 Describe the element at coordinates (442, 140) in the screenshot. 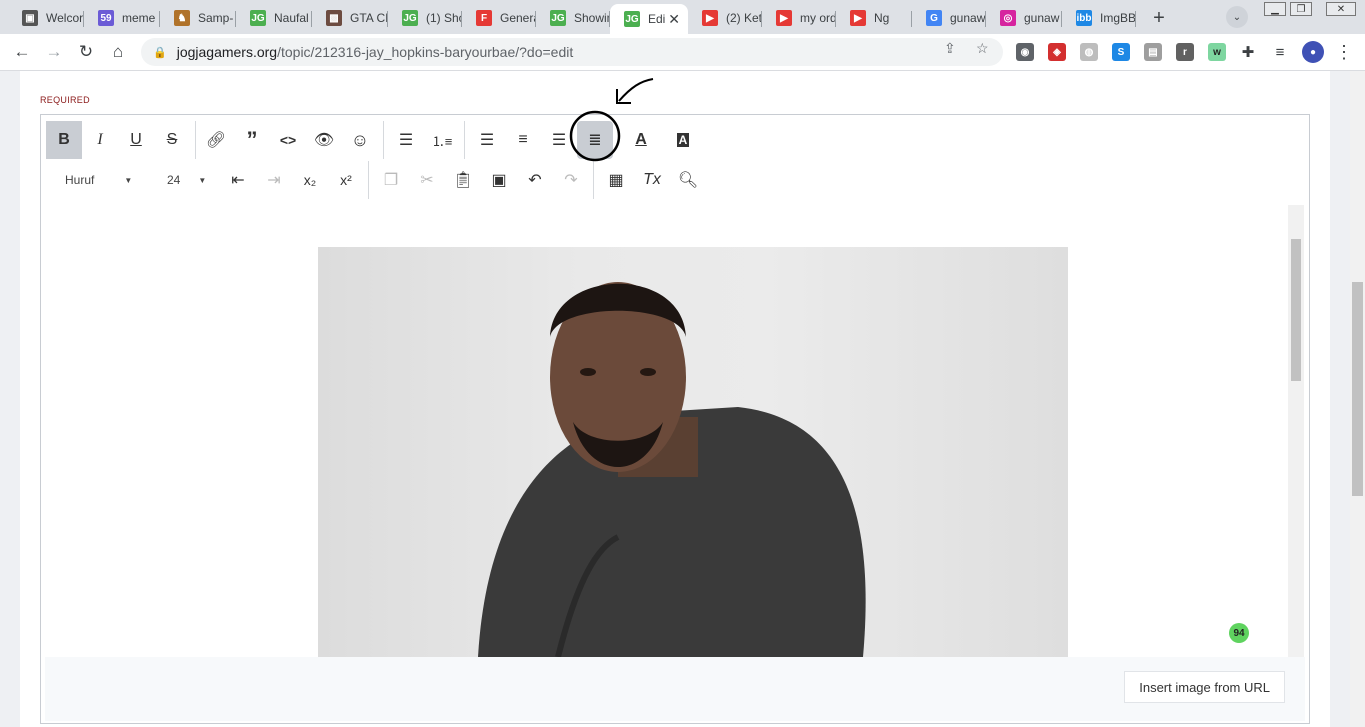

I see `numbered-list-icon: ⒈≡` at that location.